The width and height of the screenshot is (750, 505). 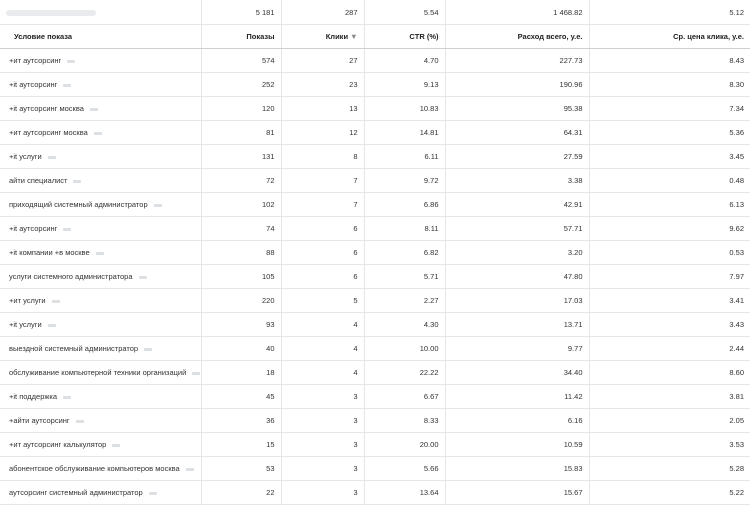 What do you see at coordinates (517, 348) in the screenshot?
I see `spend-cell: 9.77` at bounding box center [517, 348].